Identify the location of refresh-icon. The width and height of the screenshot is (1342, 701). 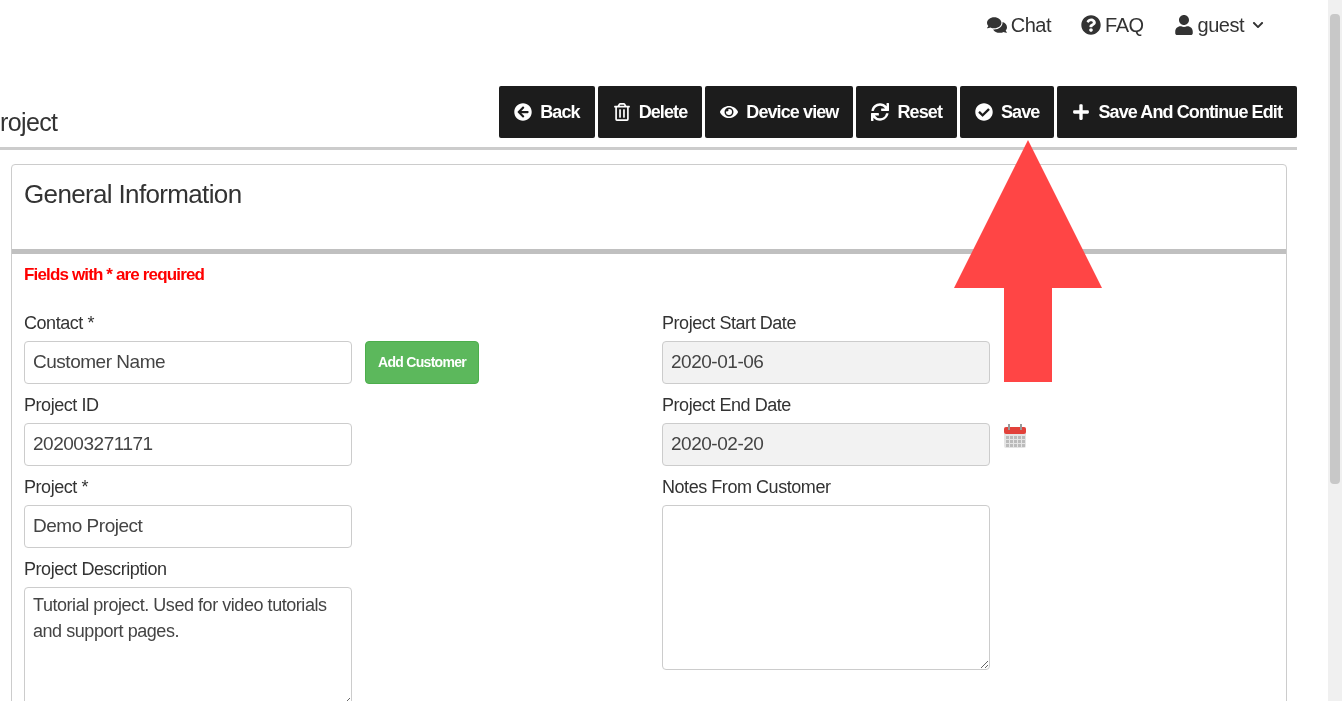
(880, 112).